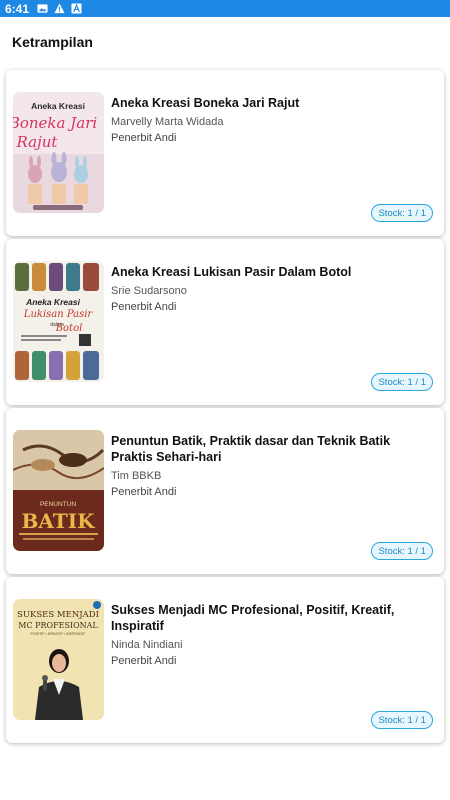 The width and height of the screenshot is (450, 800). I want to click on book-author: Ninda Nindiani, so click(147, 645).